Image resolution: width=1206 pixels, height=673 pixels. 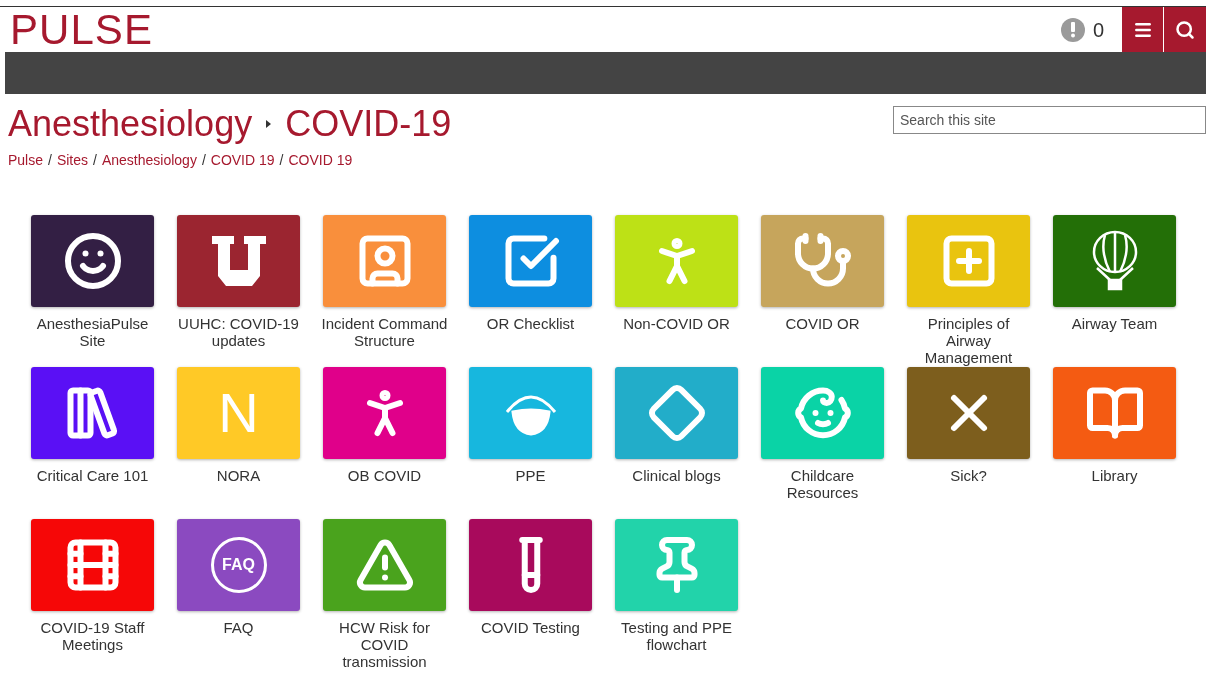 I want to click on tile-label: FAQ, so click(x=238, y=627).